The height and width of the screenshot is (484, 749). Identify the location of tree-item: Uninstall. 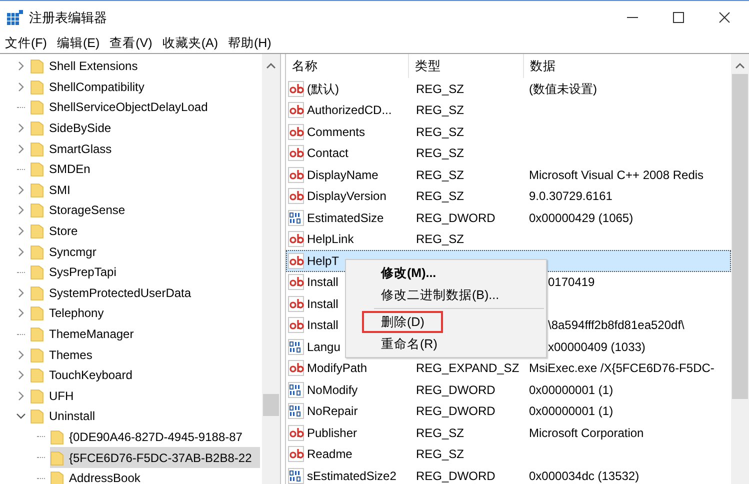
(67, 416).